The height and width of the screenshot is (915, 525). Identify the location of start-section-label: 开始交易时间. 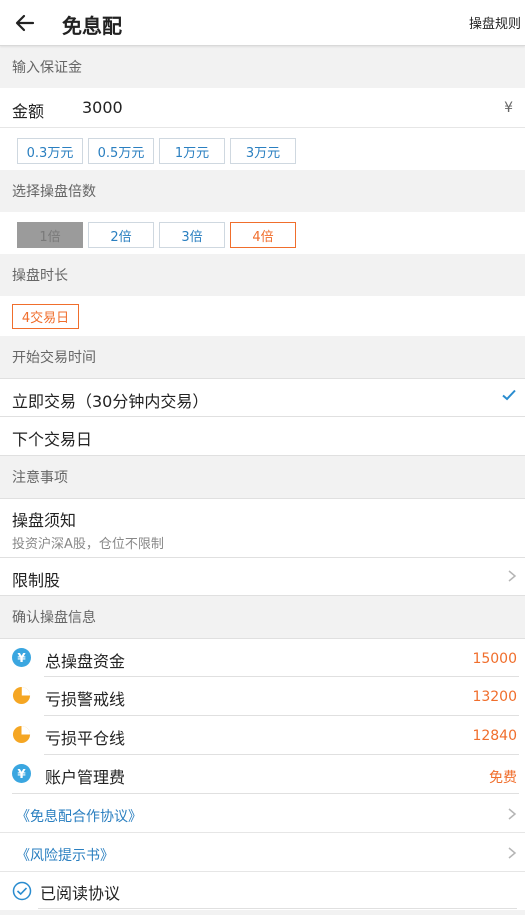
(54, 358).